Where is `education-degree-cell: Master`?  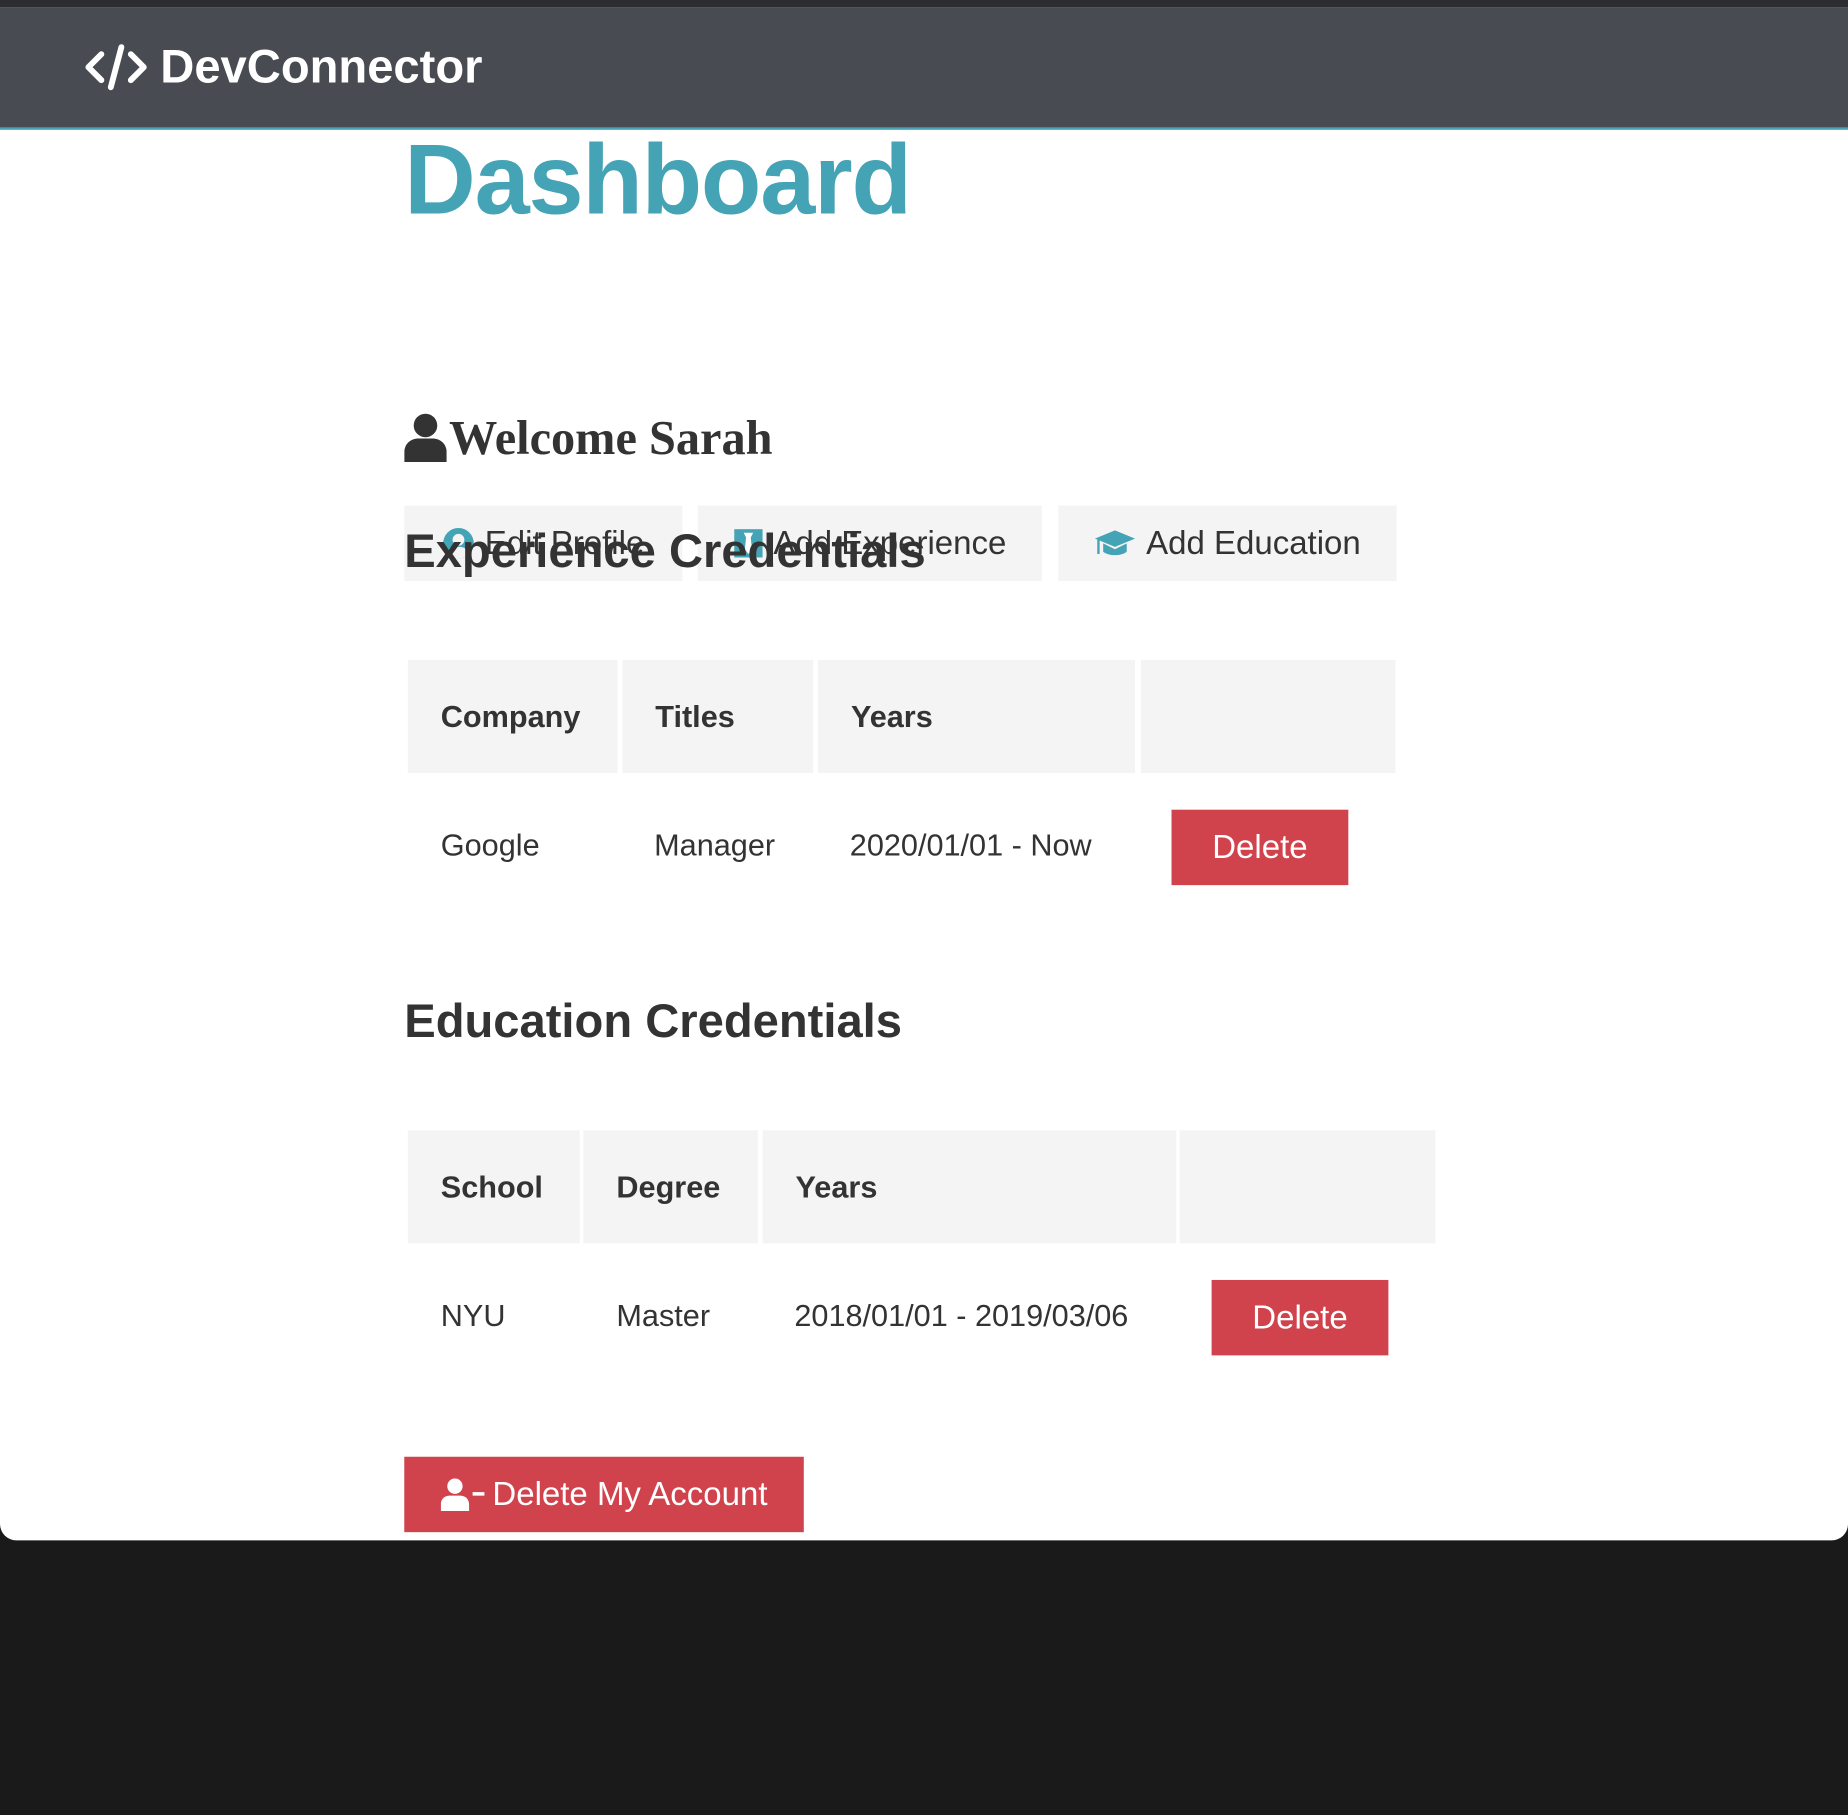
education-degree-cell: Master is located at coordinates (663, 1315).